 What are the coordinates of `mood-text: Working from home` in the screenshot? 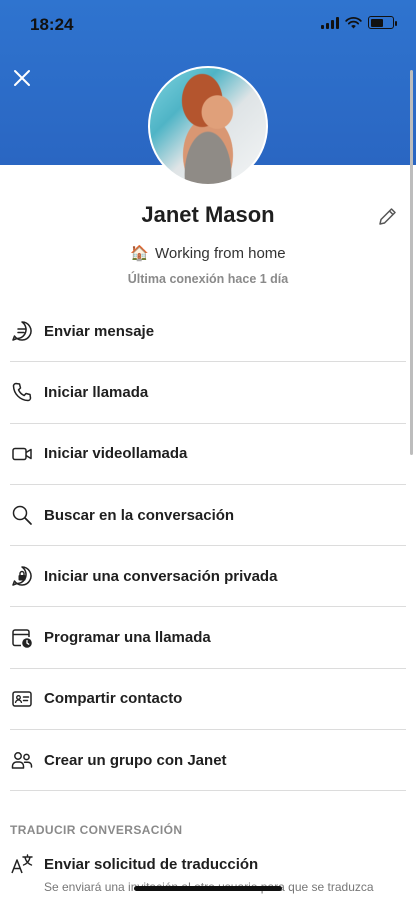 It's located at (220, 253).